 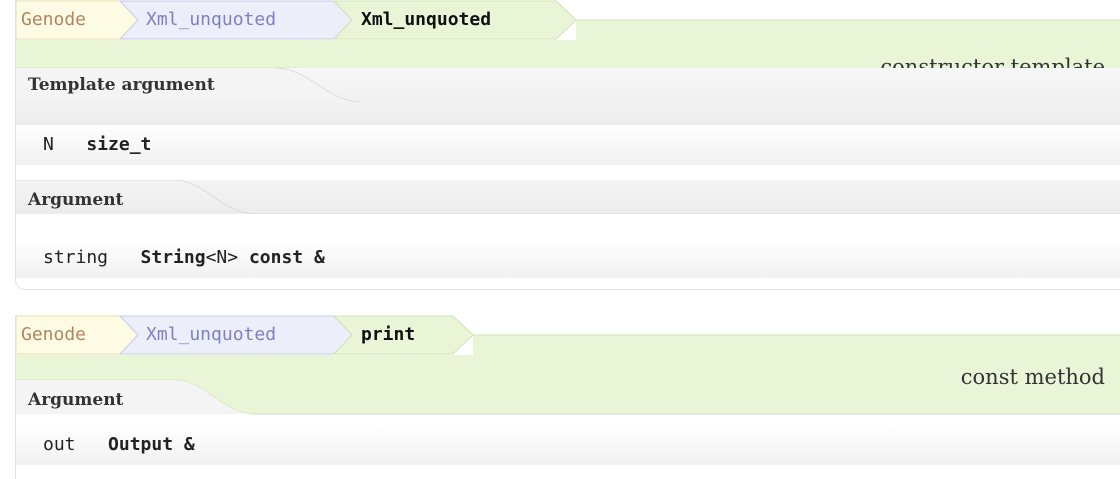 I want to click on argument-param: string String<N> const &, so click(x=184, y=258).